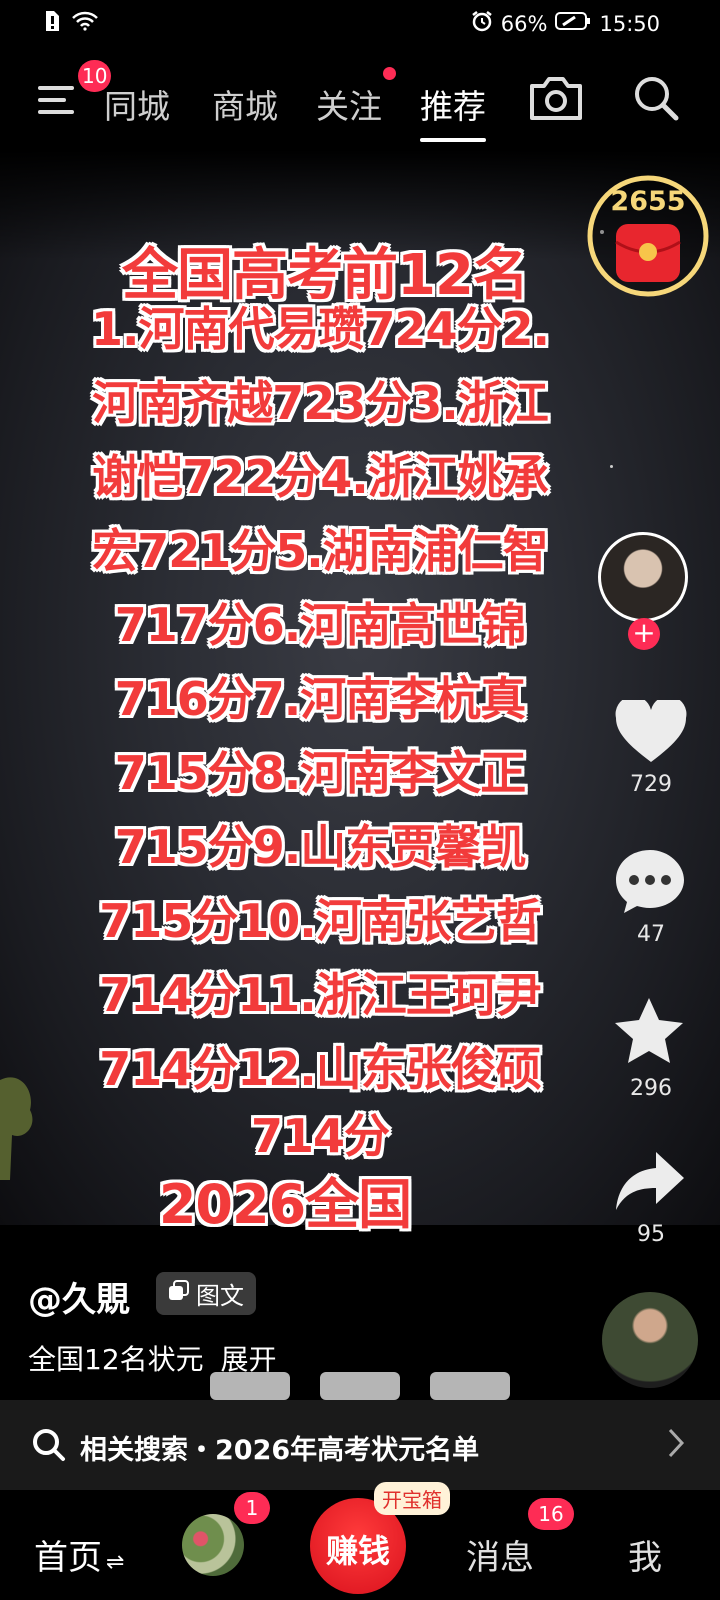  Describe the element at coordinates (320, 329) in the screenshot. I see `caption-line: 1.河南代易瓒724分2.` at that location.